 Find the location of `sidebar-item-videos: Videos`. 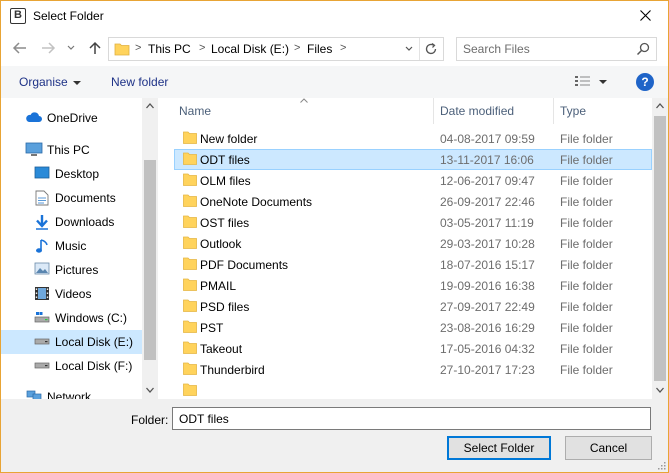

sidebar-item-videos: Videos is located at coordinates (71, 294).